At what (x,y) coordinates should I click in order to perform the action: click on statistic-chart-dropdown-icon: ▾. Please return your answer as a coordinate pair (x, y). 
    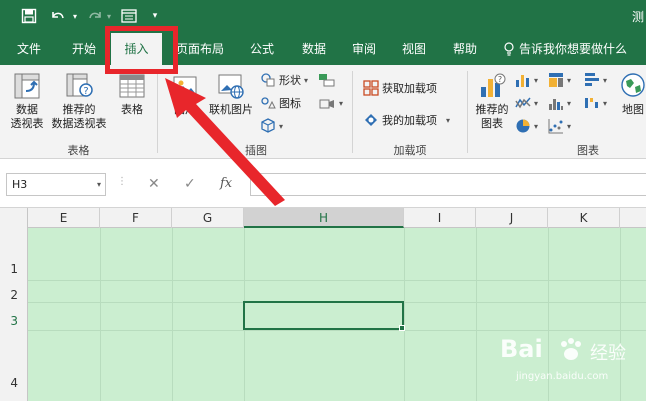
    Looking at the image, I should click on (569, 103).